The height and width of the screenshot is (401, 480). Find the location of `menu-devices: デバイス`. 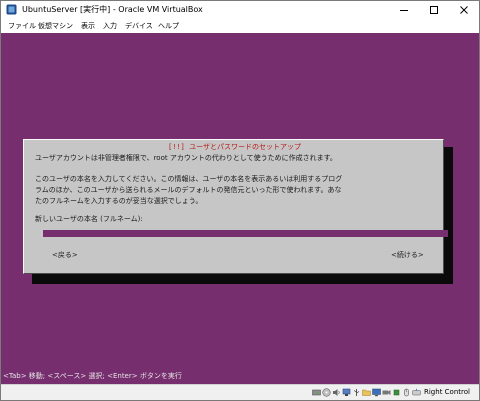

menu-devices: デバイス is located at coordinates (139, 26).